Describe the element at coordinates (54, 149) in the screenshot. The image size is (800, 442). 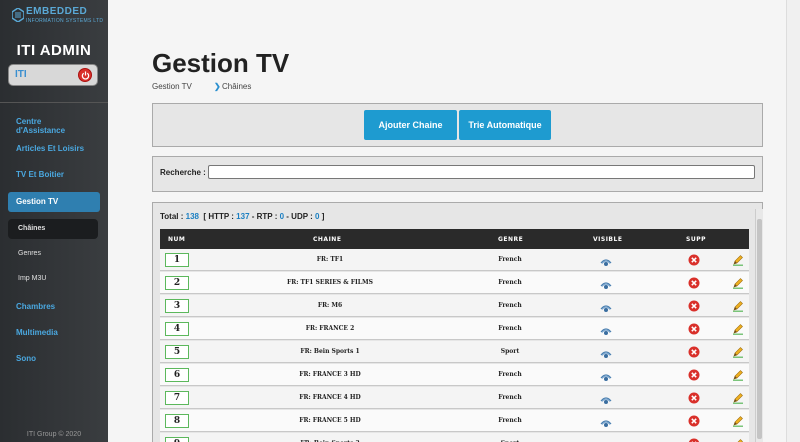
I see `nav-item-articles-loisirs: Articles Et Loisirs` at that location.